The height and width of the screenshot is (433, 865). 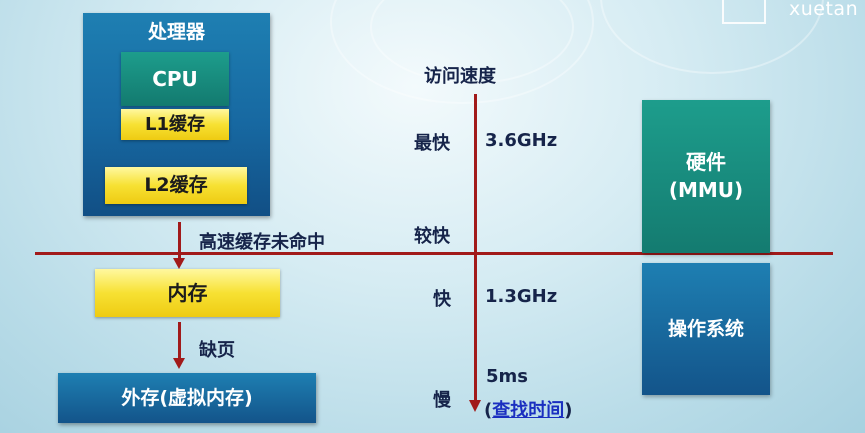 What do you see at coordinates (521, 140) in the screenshot?
I see `speed-value-fastest: 3.6GHz` at bounding box center [521, 140].